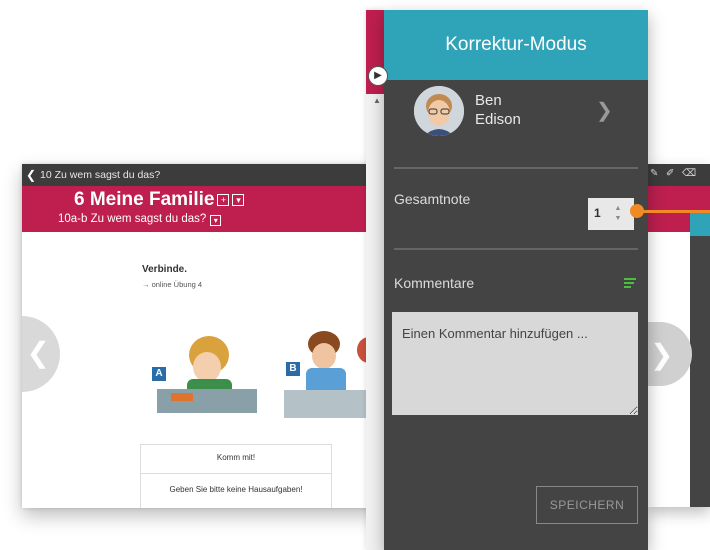 This screenshot has height=550, width=710. What do you see at coordinates (488, 100) in the screenshot?
I see `student-first-name: Ben` at bounding box center [488, 100].